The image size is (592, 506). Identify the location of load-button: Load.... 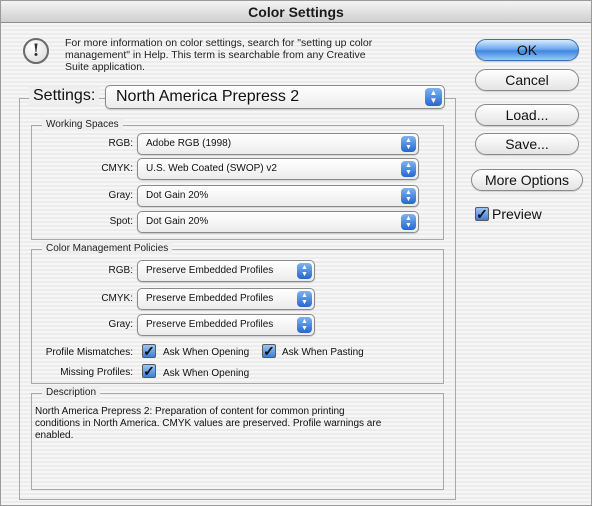
(527, 115).